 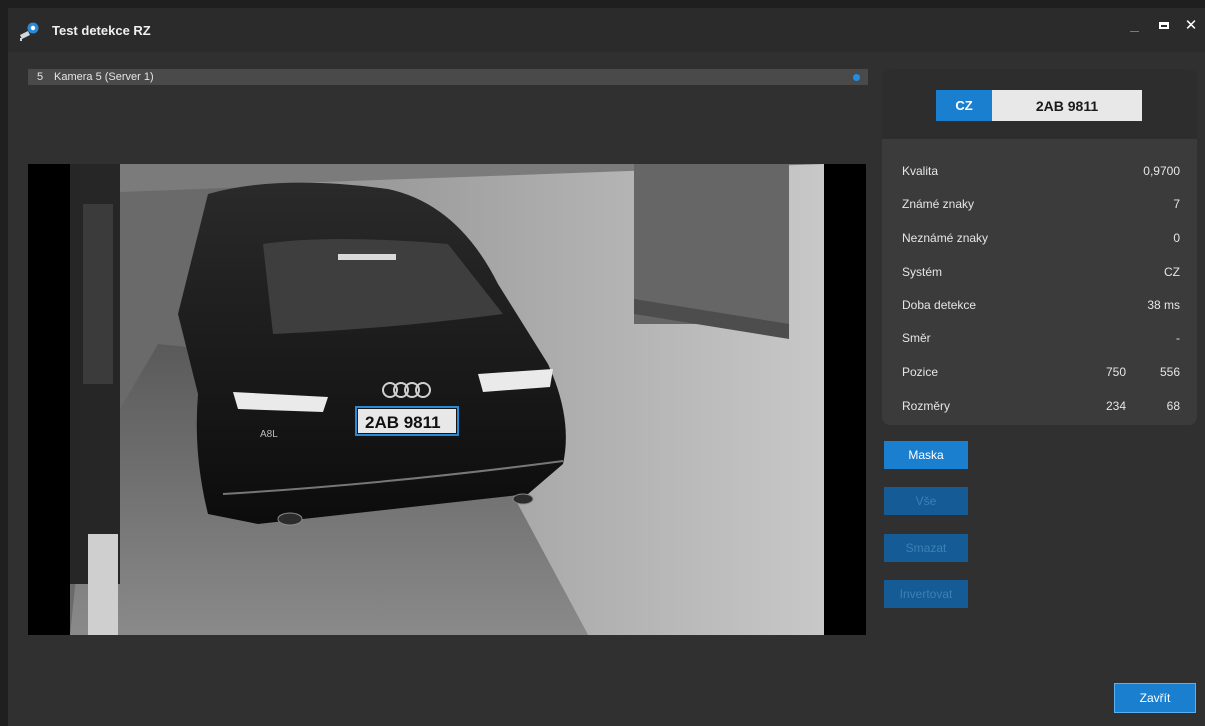 What do you see at coordinates (1155, 698) in the screenshot?
I see `close-button: Zavřít` at bounding box center [1155, 698].